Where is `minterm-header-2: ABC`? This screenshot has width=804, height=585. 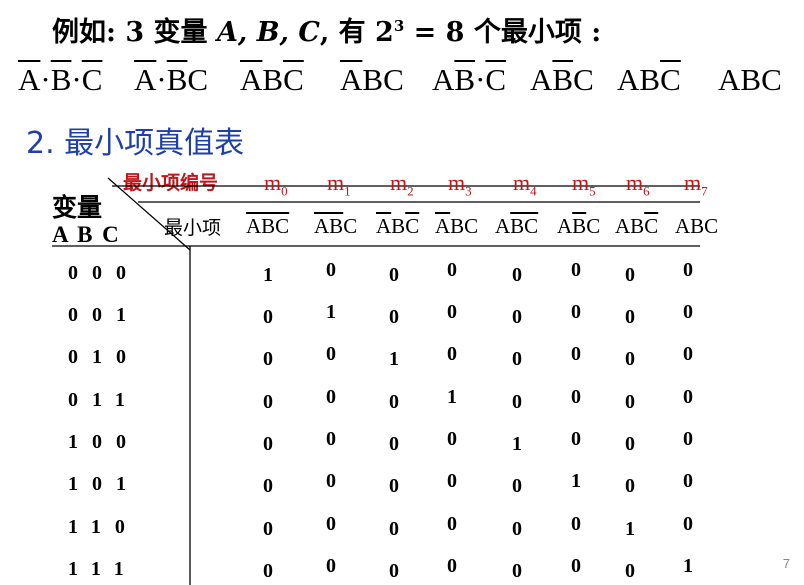 minterm-header-2: ABC is located at coordinates (397, 226).